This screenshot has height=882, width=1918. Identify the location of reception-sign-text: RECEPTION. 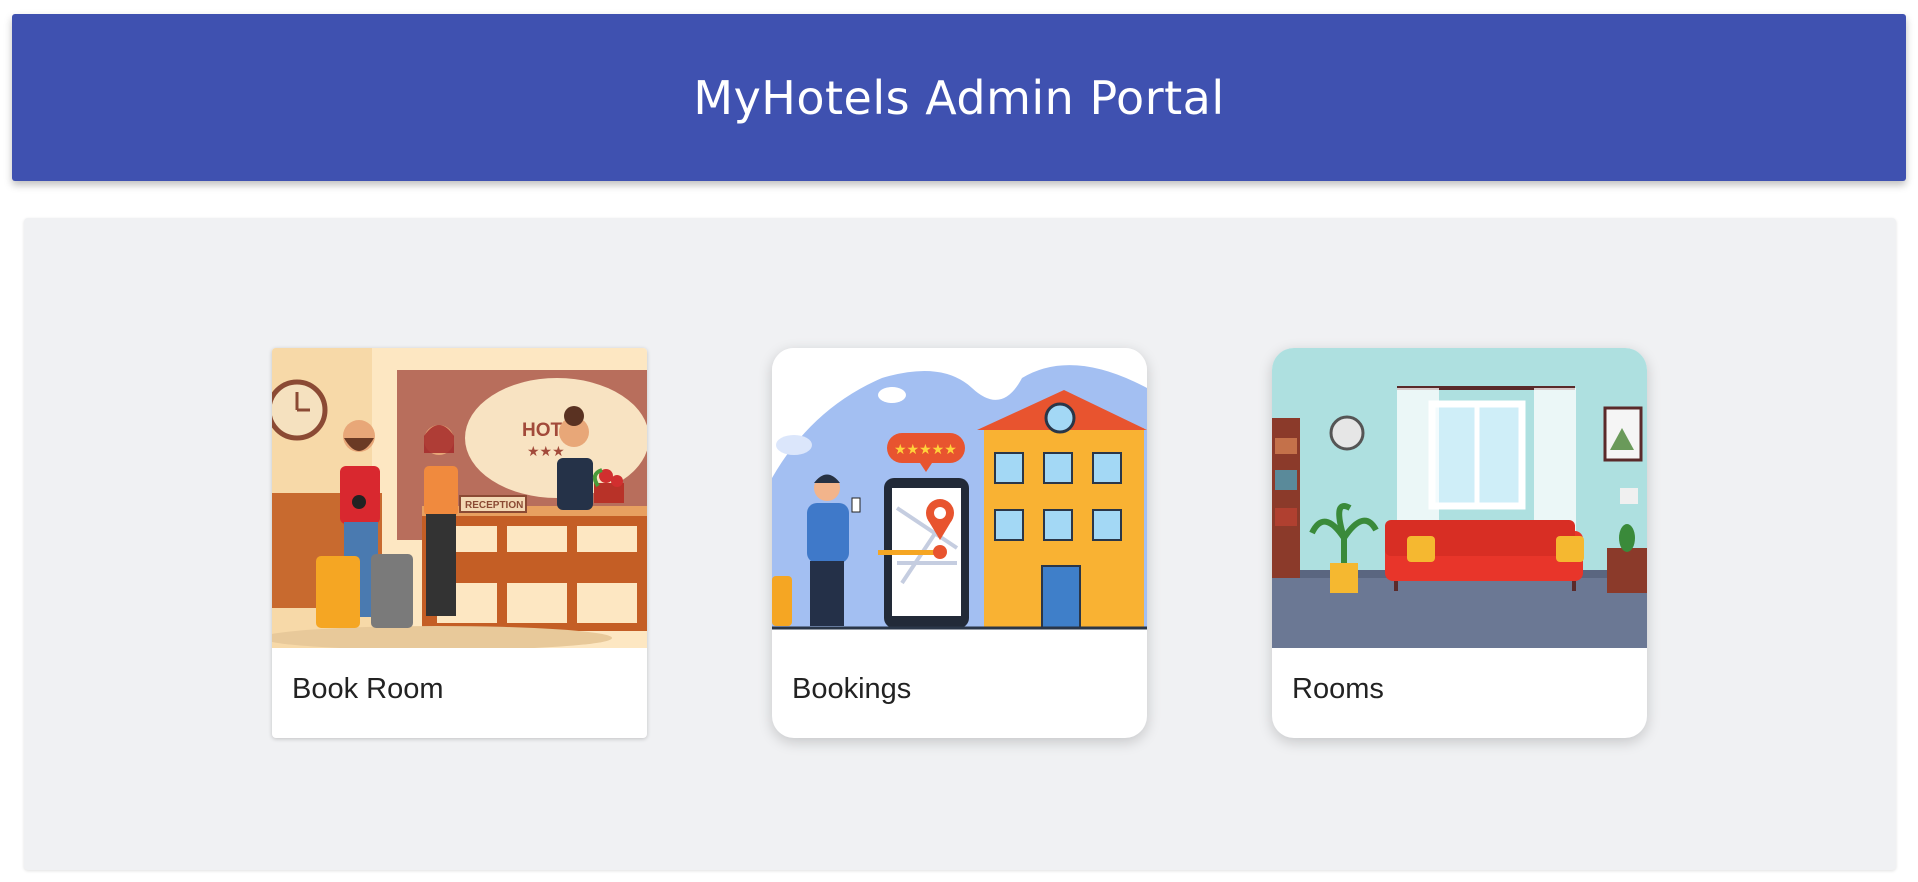
(494, 505).